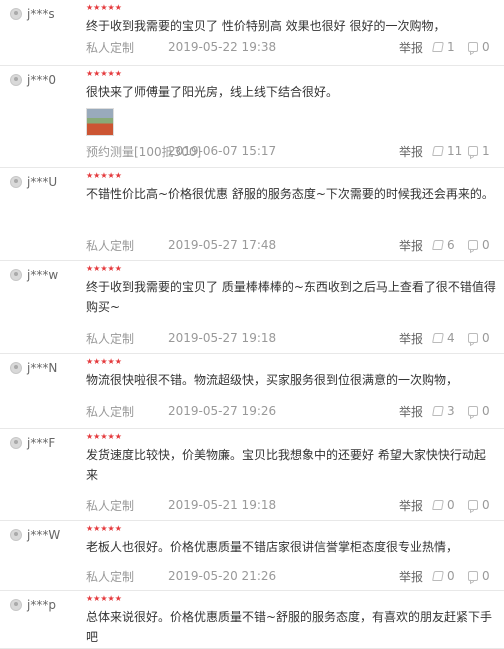 This screenshot has height=649, width=504. I want to click on review-user: j***N, so click(33, 368).